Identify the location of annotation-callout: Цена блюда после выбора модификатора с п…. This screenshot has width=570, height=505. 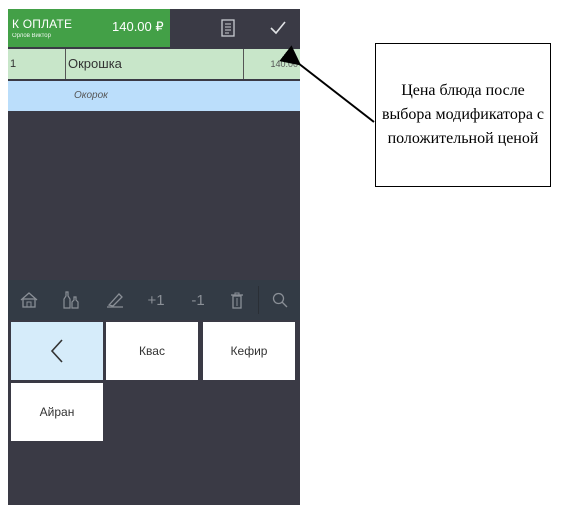
(463, 115).